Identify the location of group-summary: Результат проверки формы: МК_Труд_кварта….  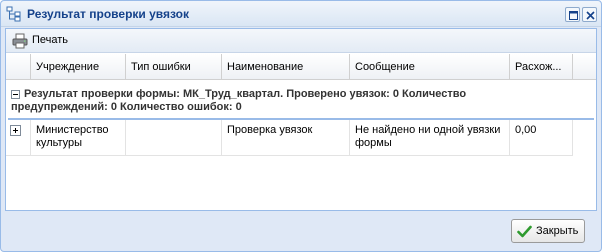
(239, 100).